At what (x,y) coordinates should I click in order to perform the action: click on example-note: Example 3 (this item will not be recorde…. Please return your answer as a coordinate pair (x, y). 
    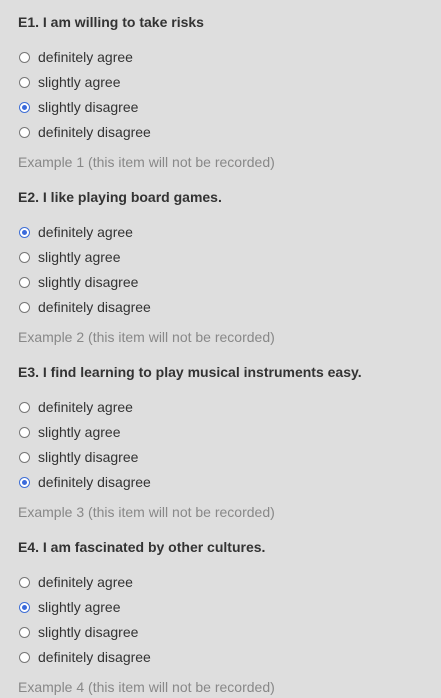
    Looking at the image, I should click on (146, 512).